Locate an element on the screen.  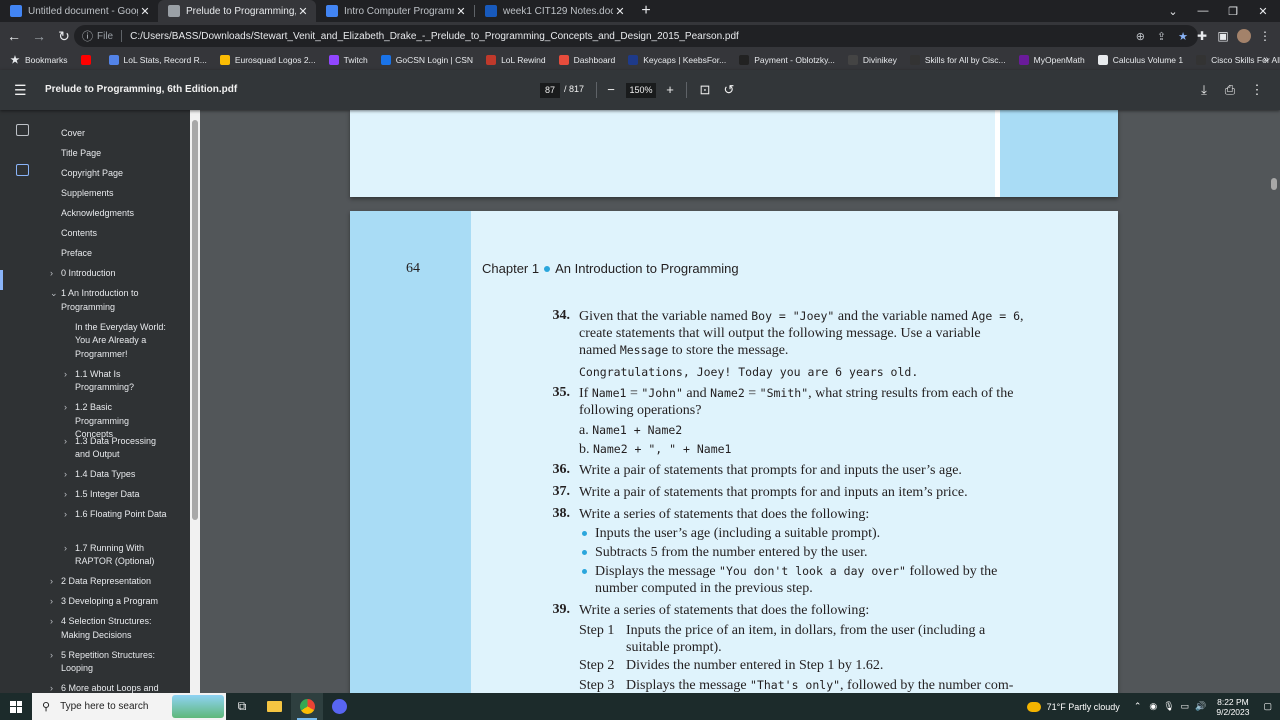
bookmark-item: Divinikey is located at coordinates (872, 60).